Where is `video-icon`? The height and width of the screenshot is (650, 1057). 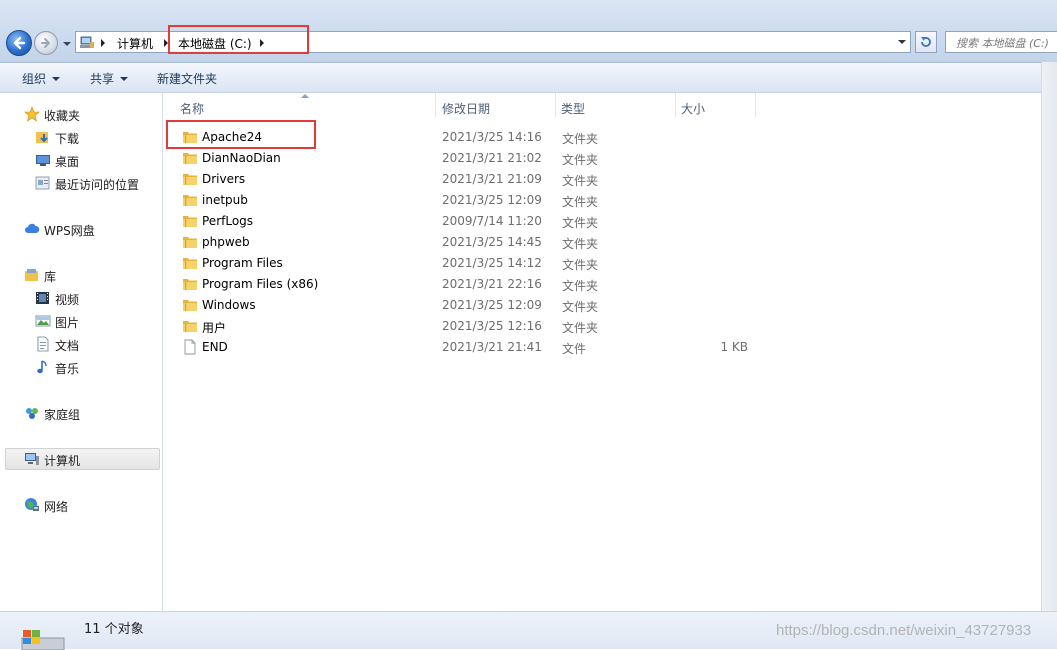
video-icon is located at coordinates (42, 298).